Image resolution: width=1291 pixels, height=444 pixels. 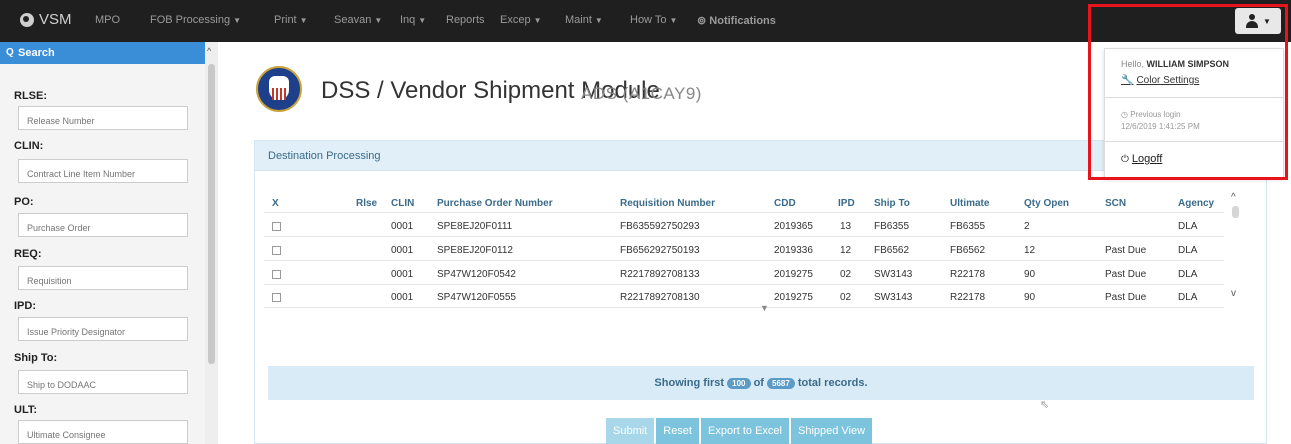 What do you see at coordinates (846, 250) in the screenshot?
I see `cell-ipd: 12` at bounding box center [846, 250].